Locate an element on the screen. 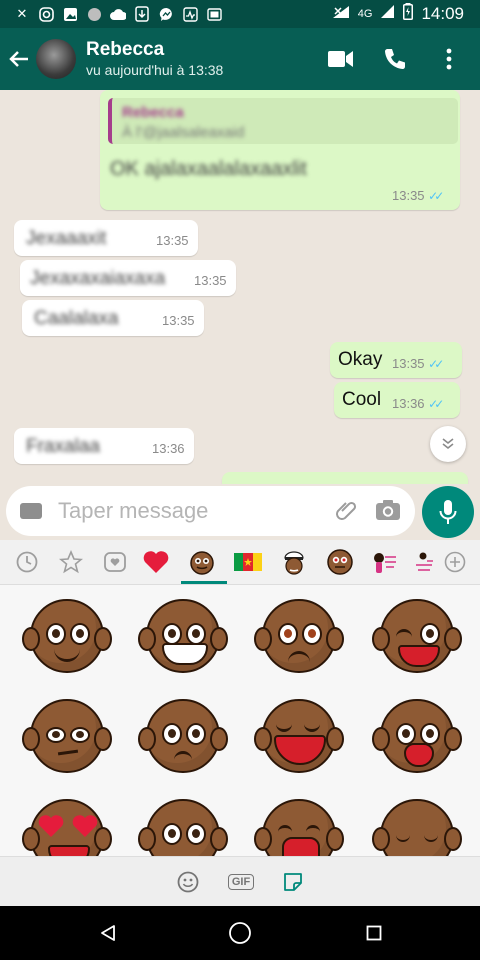 This screenshot has width=480, height=960. message-bubble-incoming: Jexaxaxaiaxaxa 13:35 is located at coordinates (128, 278).